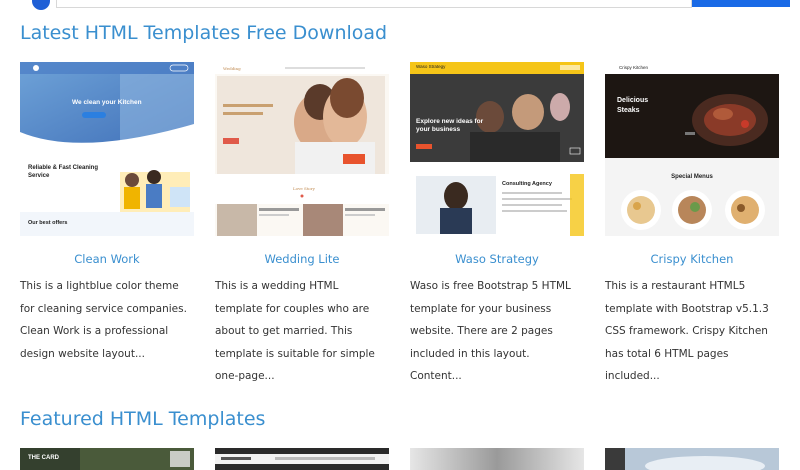 This screenshot has height=470, width=800. I want to click on template-thumbnail: Wedding Love Story, so click(302, 149).